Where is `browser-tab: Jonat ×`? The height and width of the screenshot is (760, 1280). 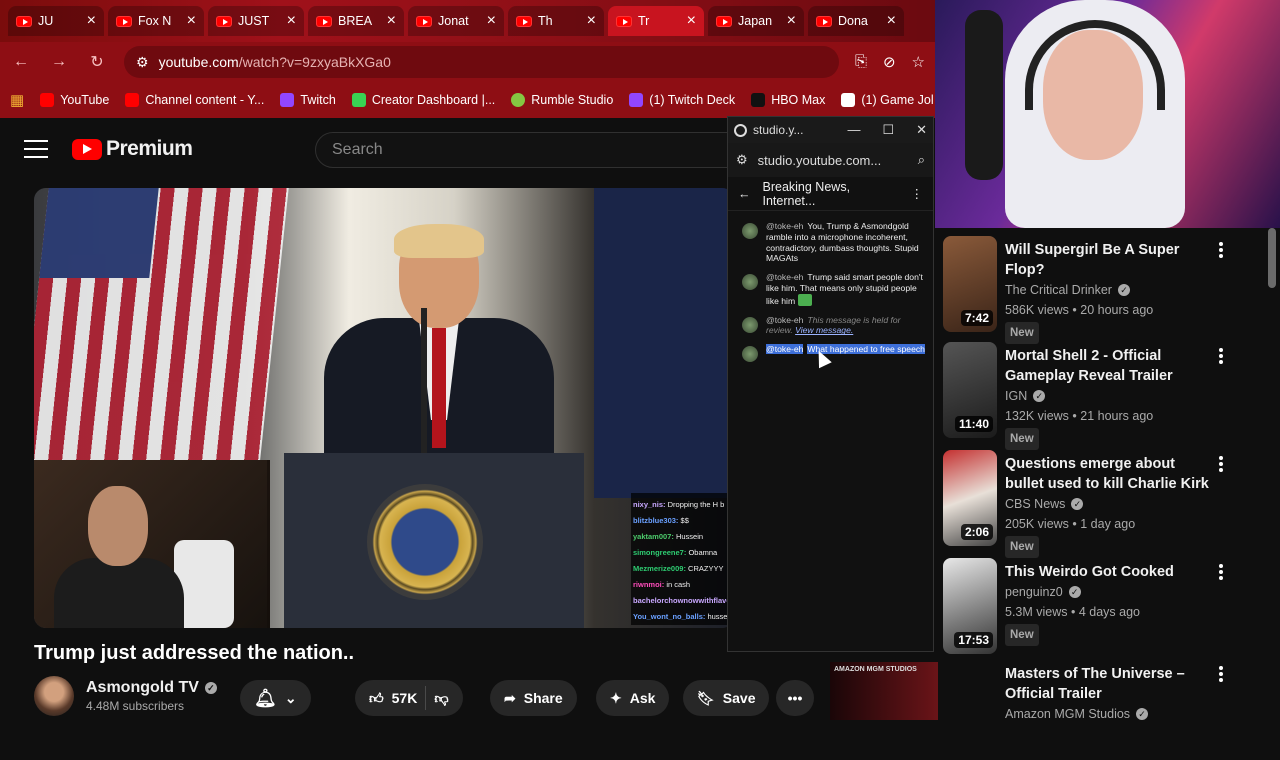
browser-tab: Jonat × is located at coordinates (456, 21).